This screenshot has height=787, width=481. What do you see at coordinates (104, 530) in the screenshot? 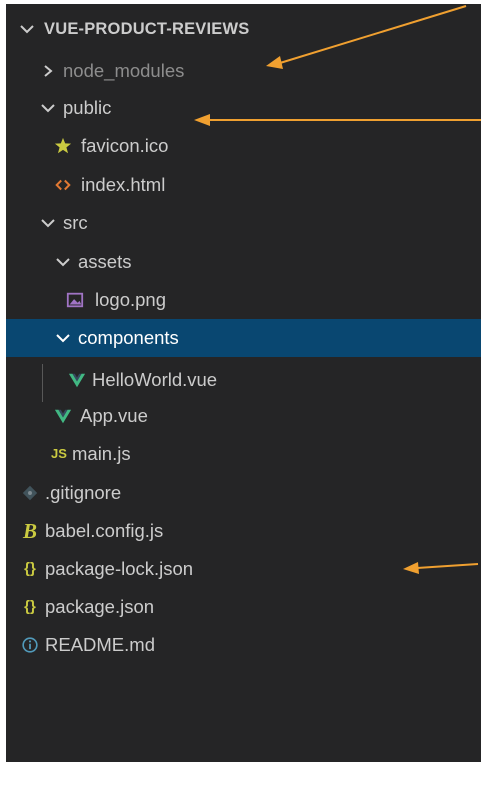
I see `tree-item-label: babel.config.js` at bounding box center [104, 530].